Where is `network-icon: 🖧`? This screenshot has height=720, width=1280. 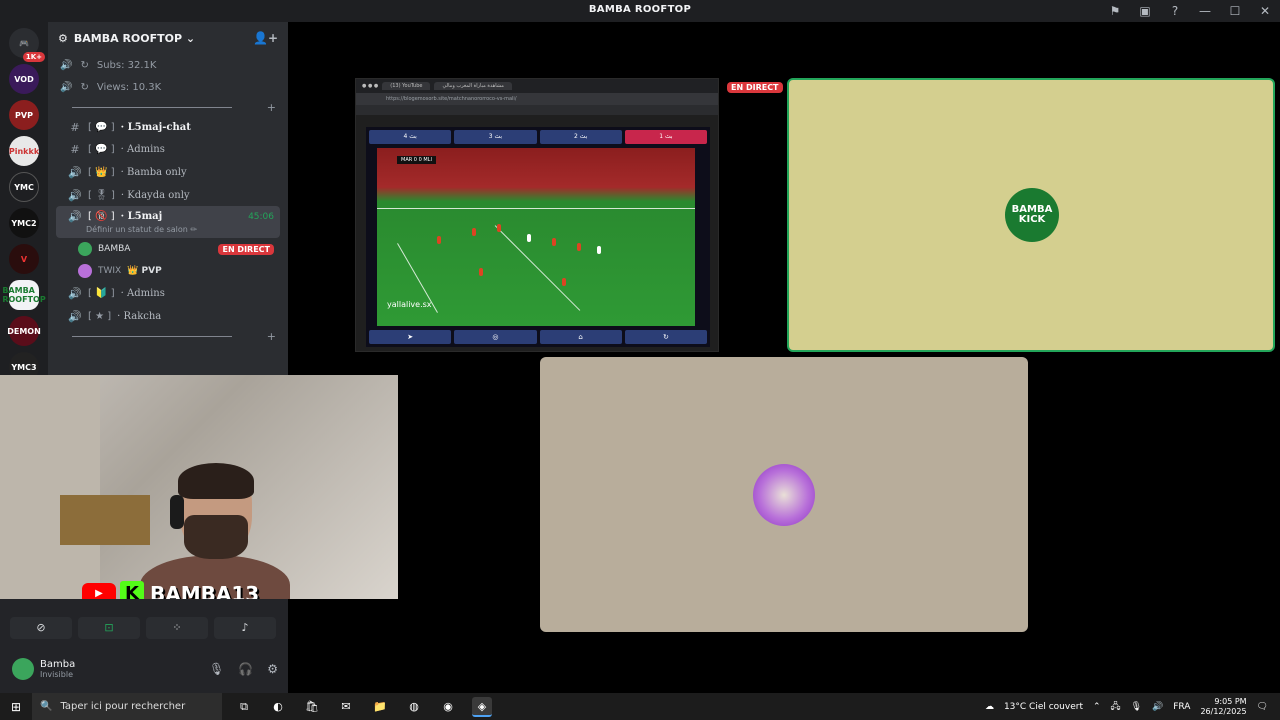 network-icon: 🖧 is located at coordinates (1116, 707).